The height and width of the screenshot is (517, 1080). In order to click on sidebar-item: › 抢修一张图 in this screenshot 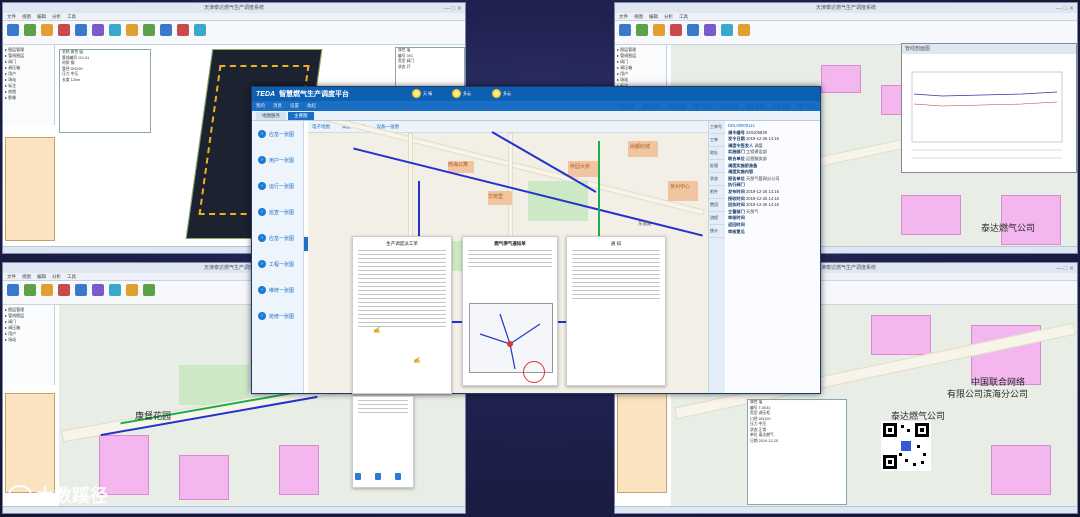, I will do `click(277, 316)`.